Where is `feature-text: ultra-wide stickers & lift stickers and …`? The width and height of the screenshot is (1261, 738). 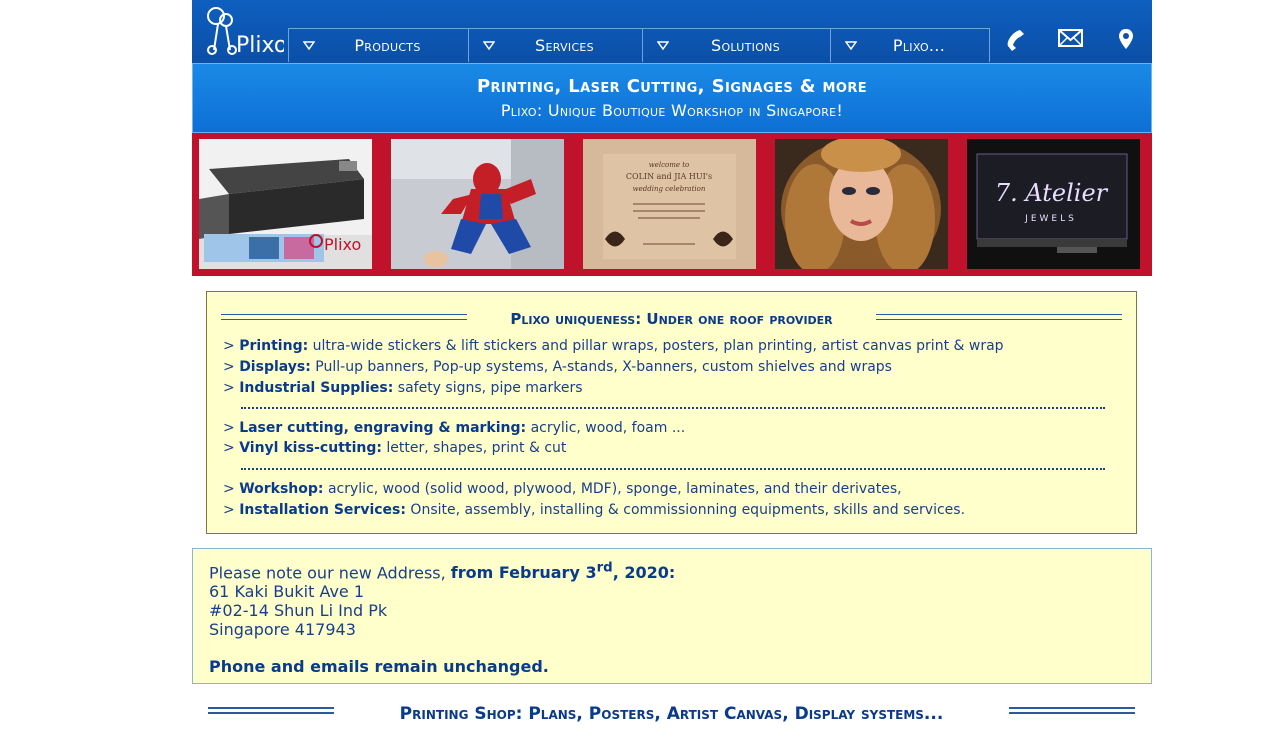 feature-text: ultra-wide stickers & lift stickers and … is located at coordinates (658, 346).